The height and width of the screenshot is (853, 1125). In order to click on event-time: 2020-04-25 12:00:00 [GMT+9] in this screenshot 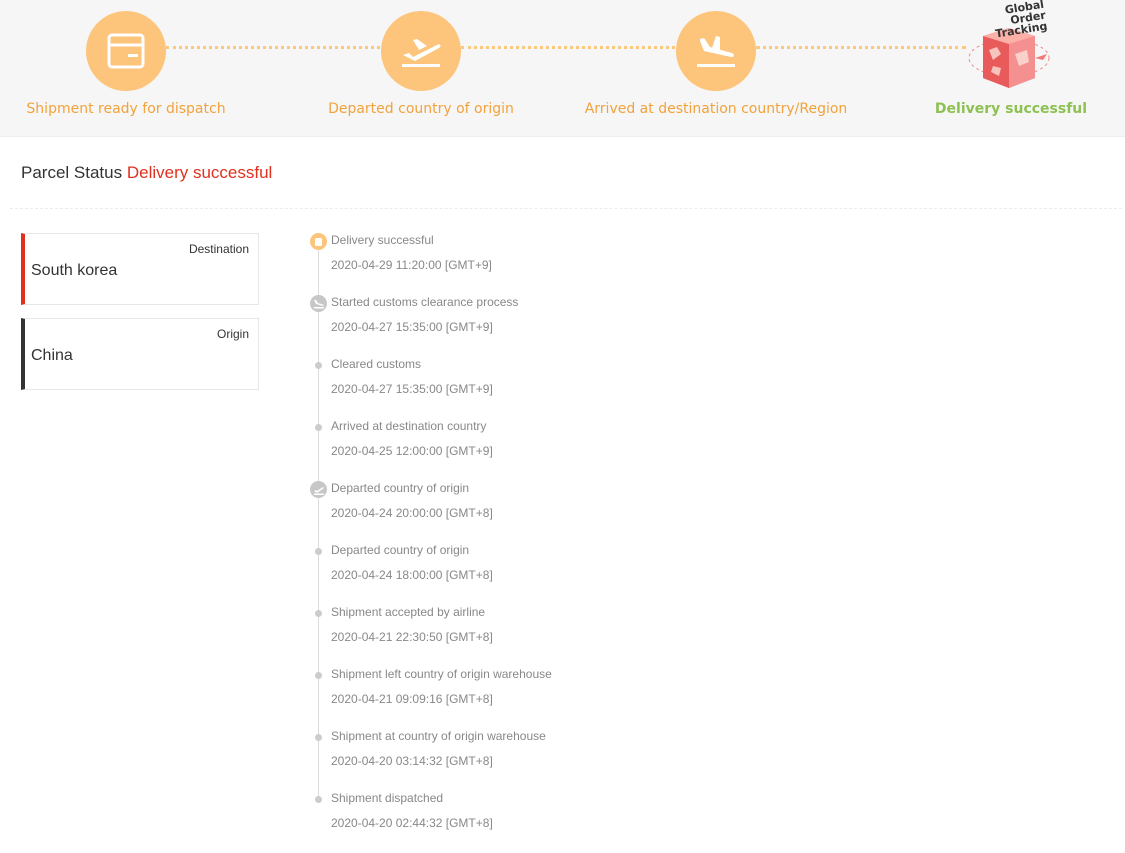, I will do `click(412, 451)`.